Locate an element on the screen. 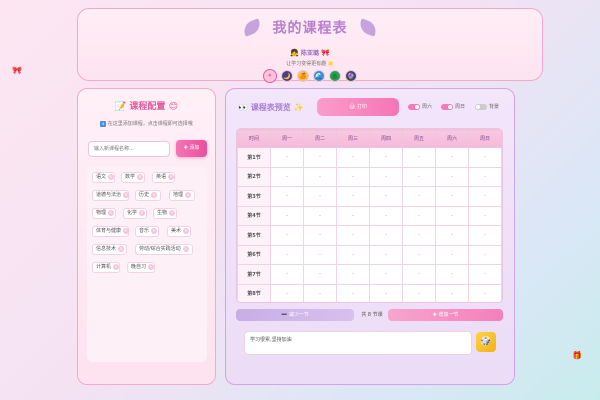  saturday-switch is located at coordinates (414, 106).